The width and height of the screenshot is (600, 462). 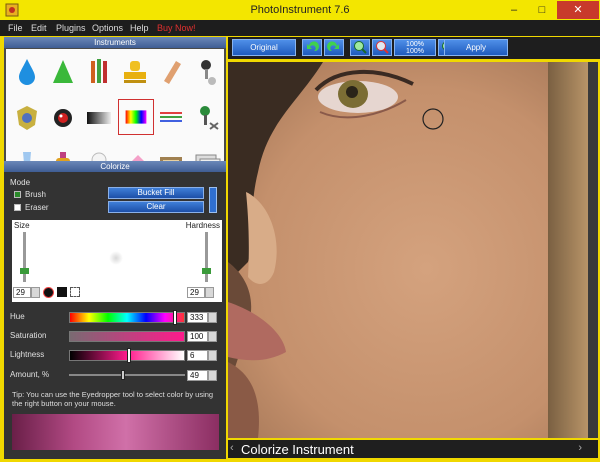 I want to click on joystick-icon, so click(x=207, y=118).